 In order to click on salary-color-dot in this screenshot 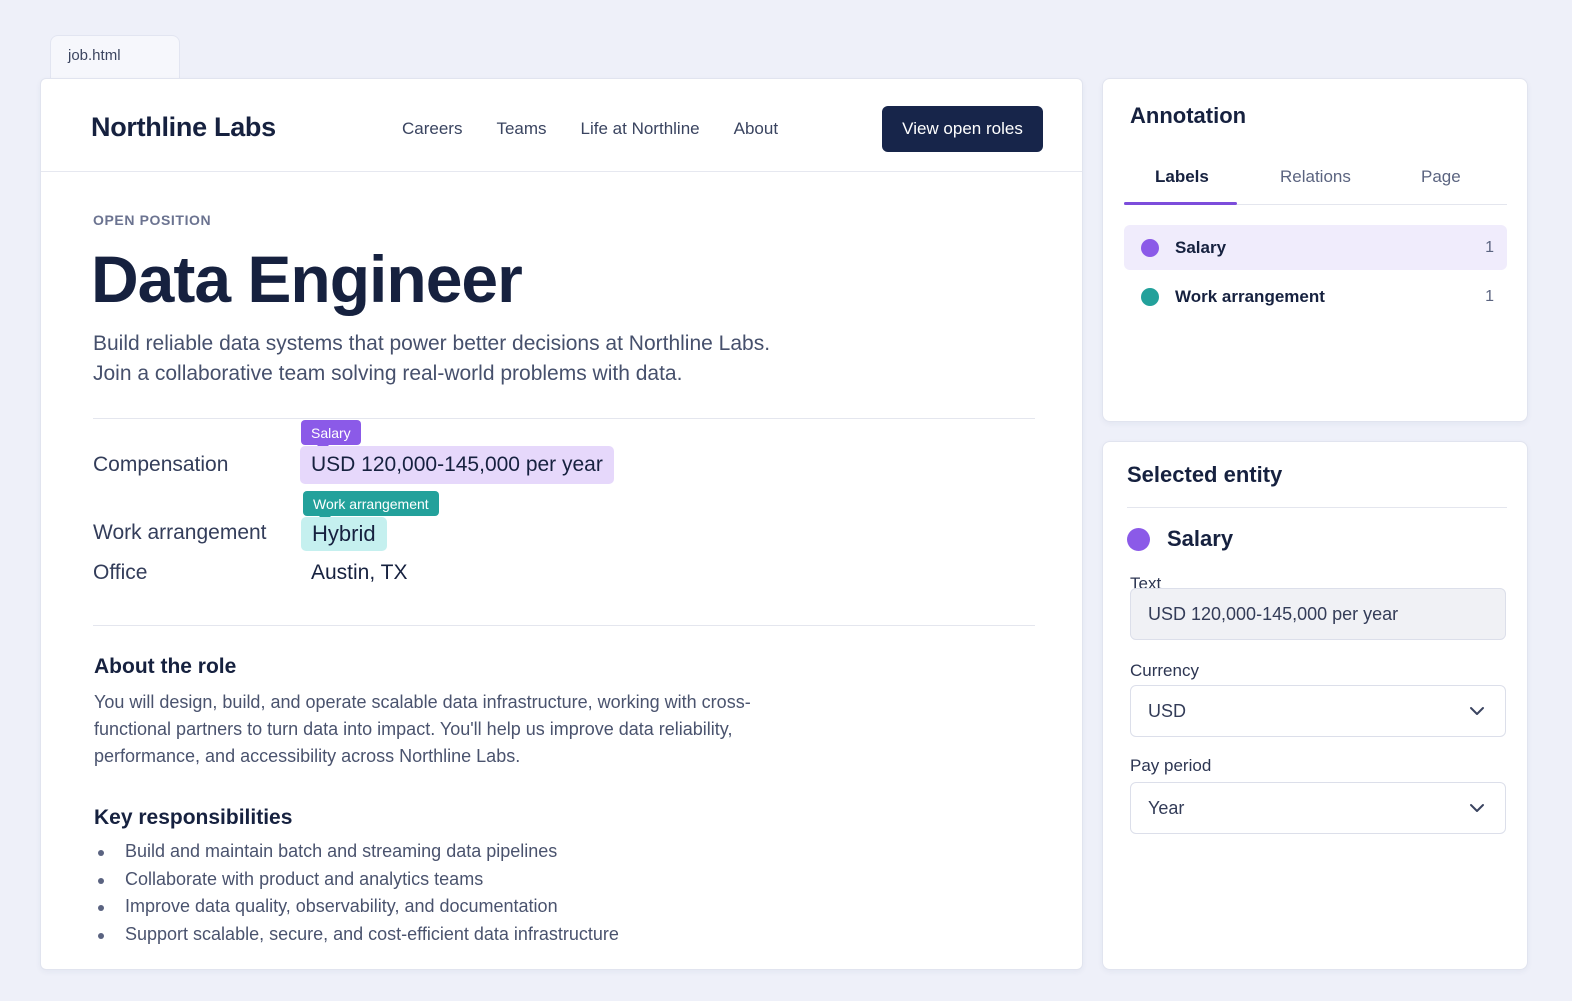, I will do `click(1150, 247)`.